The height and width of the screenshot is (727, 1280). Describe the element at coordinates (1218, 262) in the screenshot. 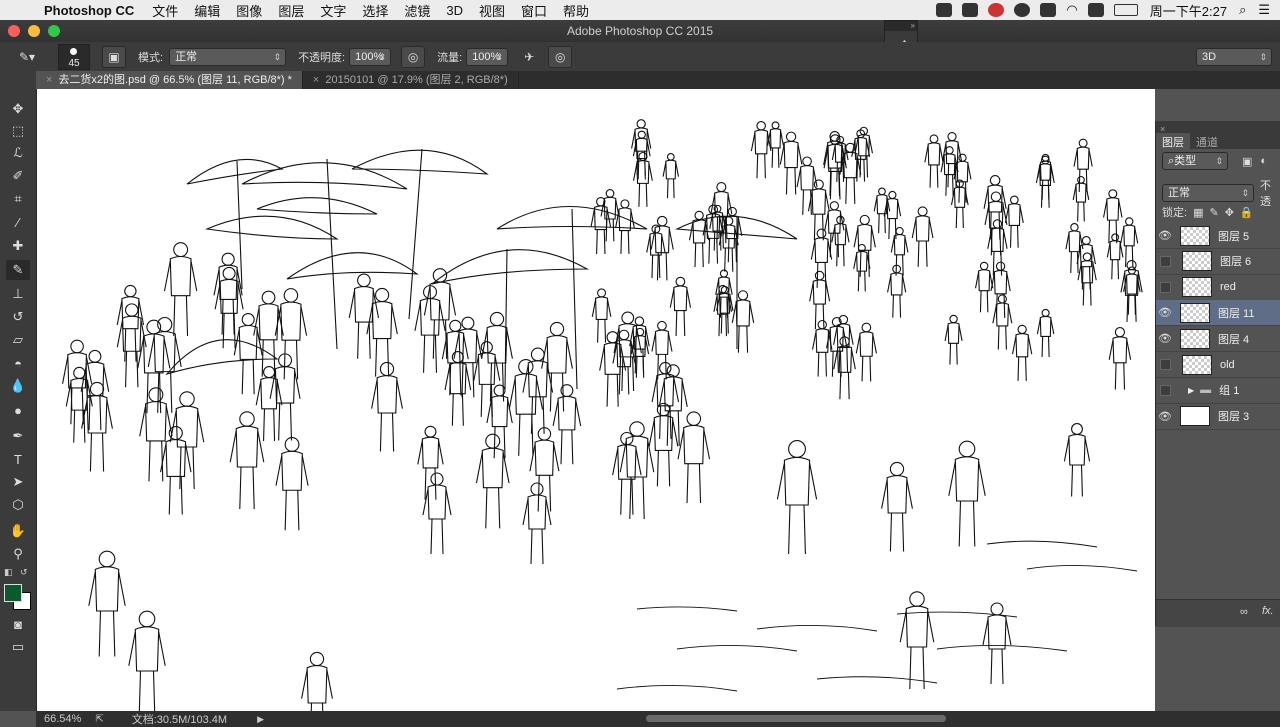

I see `layer-row: 图层 6` at that location.